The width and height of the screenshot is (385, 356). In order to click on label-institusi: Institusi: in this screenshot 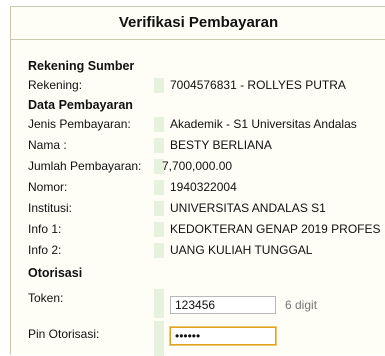, I will do `click(50, 208)`.